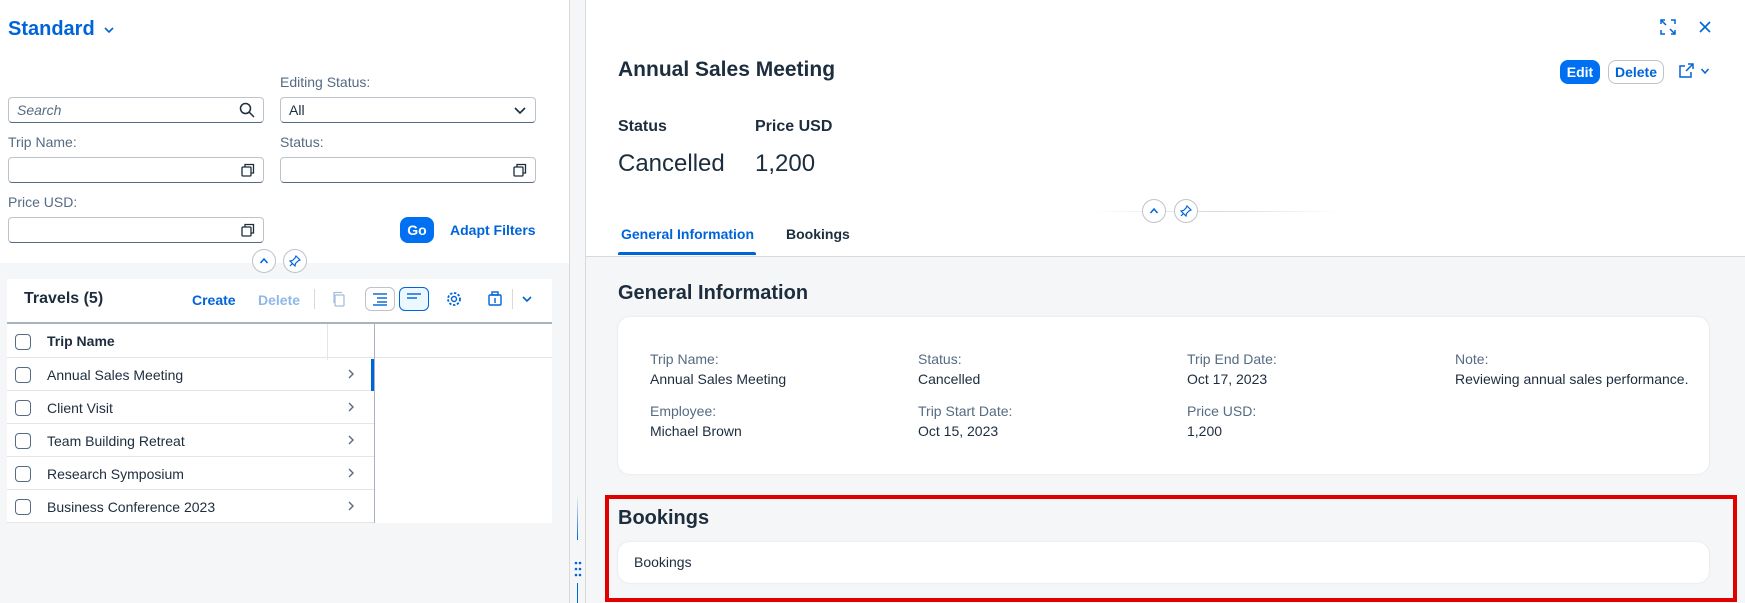 This screenshot has height=603, width=1745. I want to click on bookings-card: Bookings, so click(1163, 562).